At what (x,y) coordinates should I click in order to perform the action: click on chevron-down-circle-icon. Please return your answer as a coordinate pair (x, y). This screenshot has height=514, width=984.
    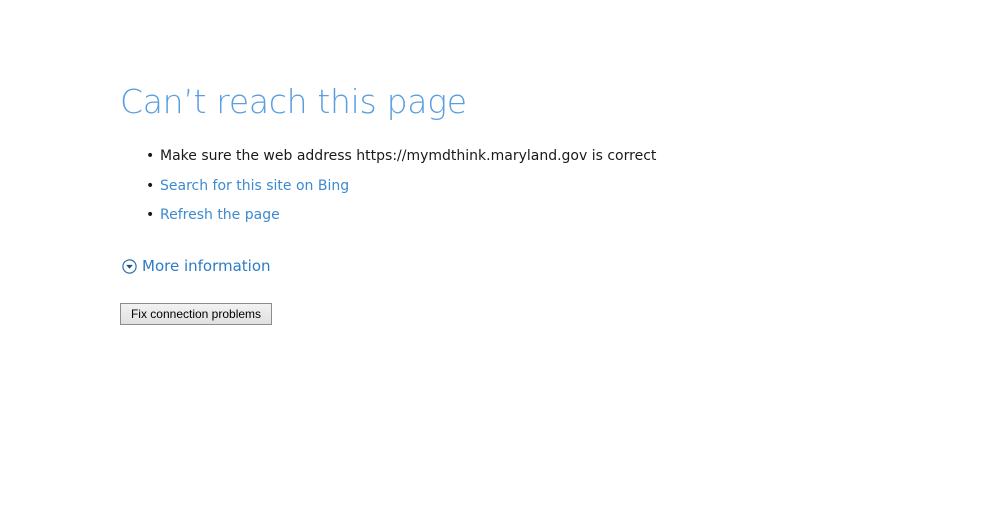
    Looking at the image, I should click on (129, 266).